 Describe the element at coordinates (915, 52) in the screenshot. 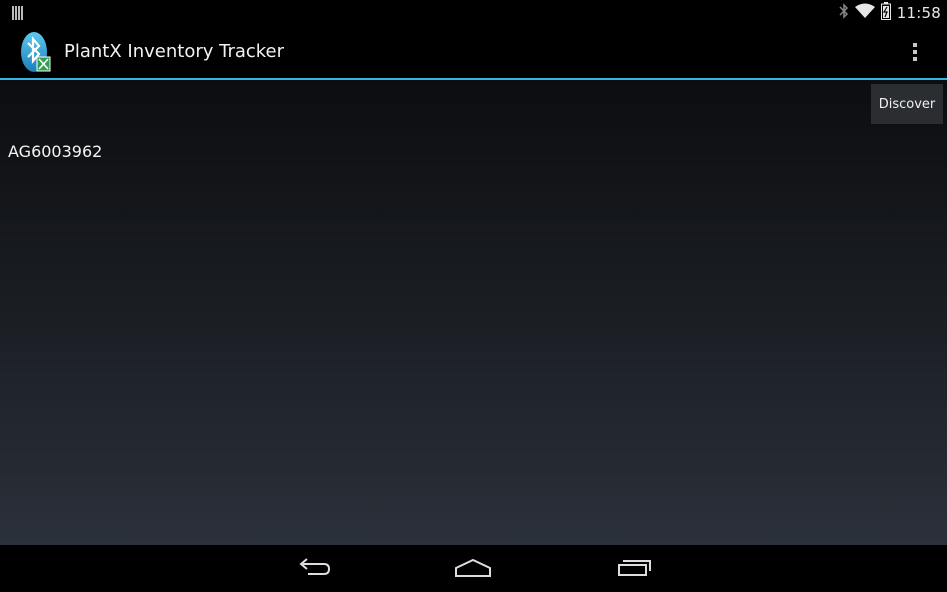

I see `overflow-menu-icon` at that location.